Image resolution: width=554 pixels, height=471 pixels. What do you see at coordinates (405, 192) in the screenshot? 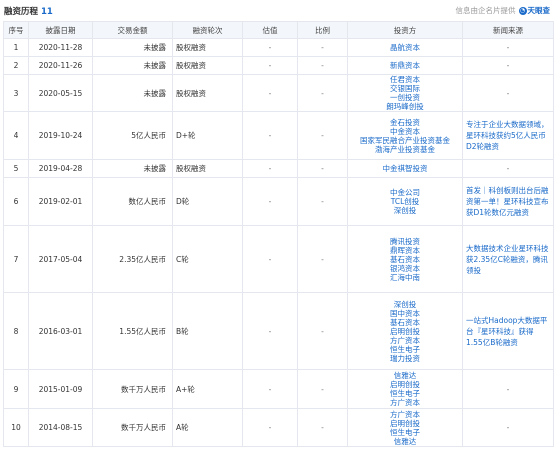
I see `investor-link: 中金公司` at bounding box center [405, 192].